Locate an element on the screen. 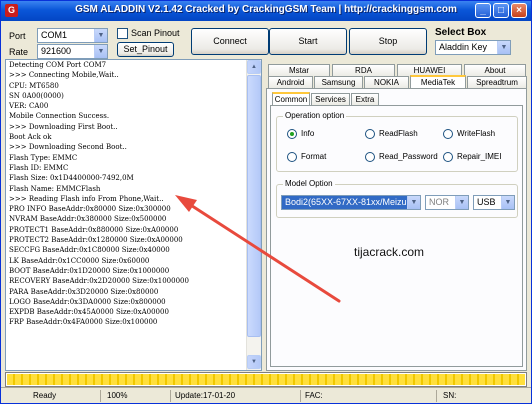  log-line: NVRAM BaseAddr:0x380000 Size:0x500000 is located at coordinates (88, 219).